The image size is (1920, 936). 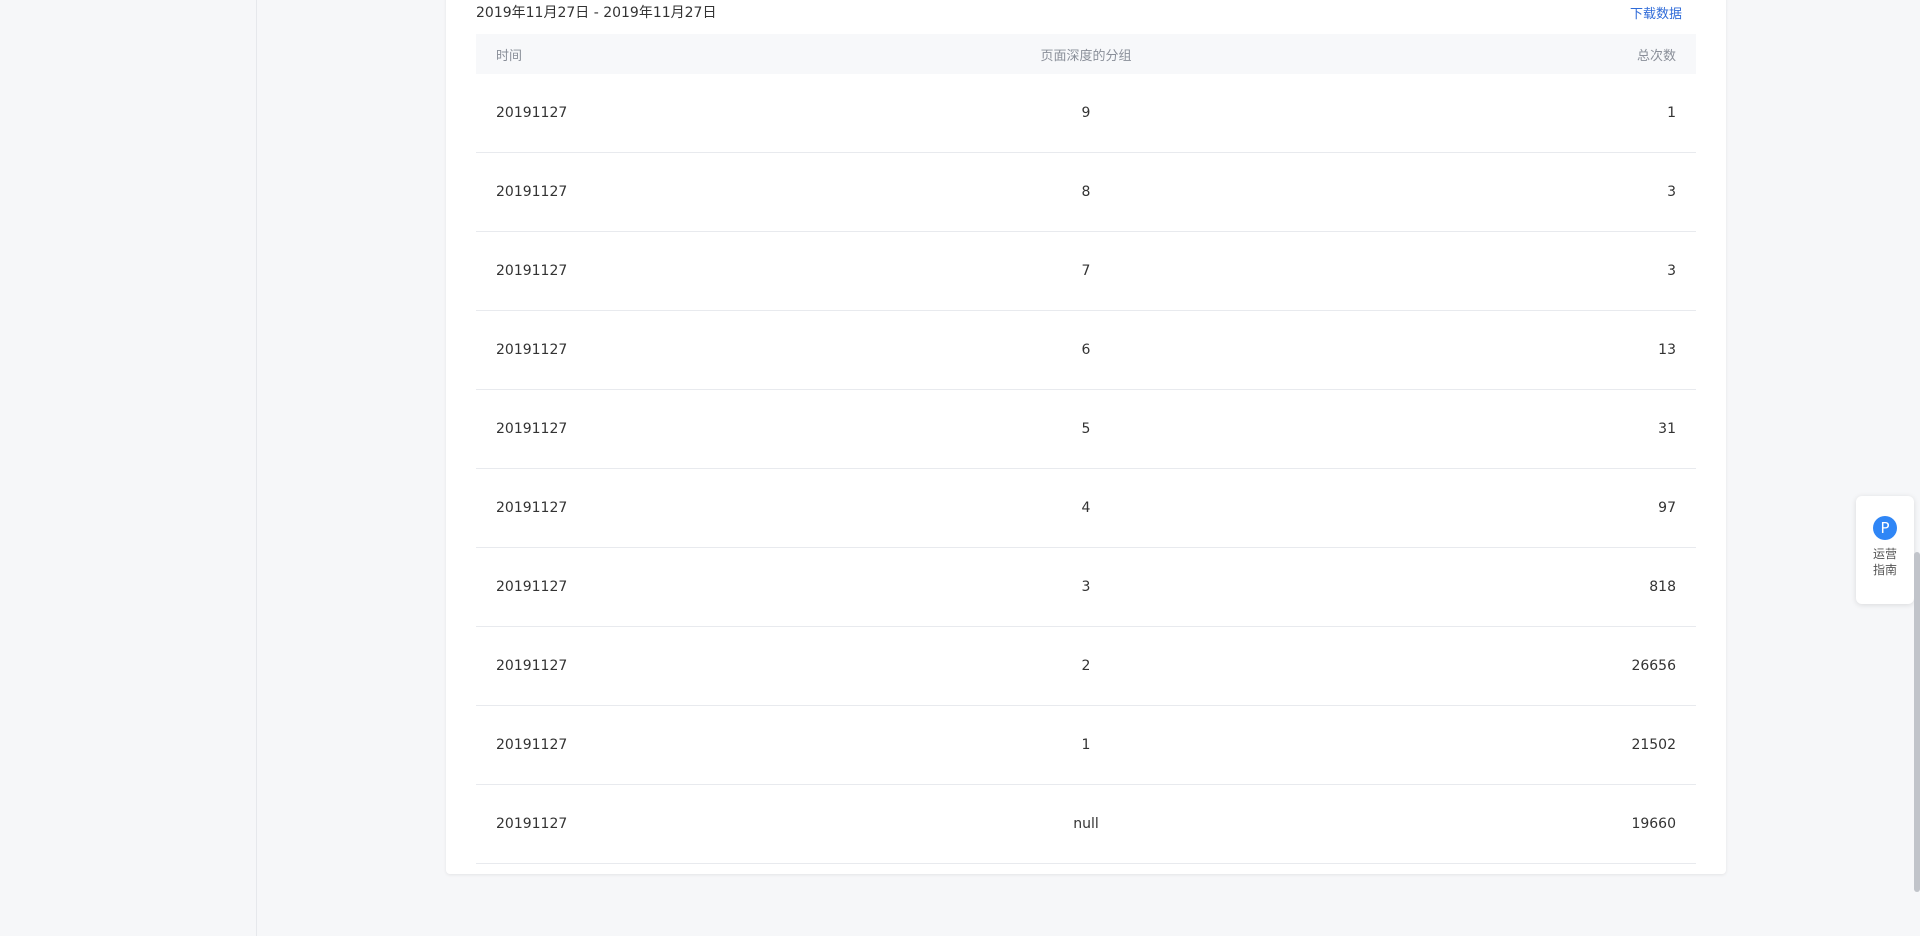 I want to click on cell-depth-group: 3, so click(x=1086, y=587).